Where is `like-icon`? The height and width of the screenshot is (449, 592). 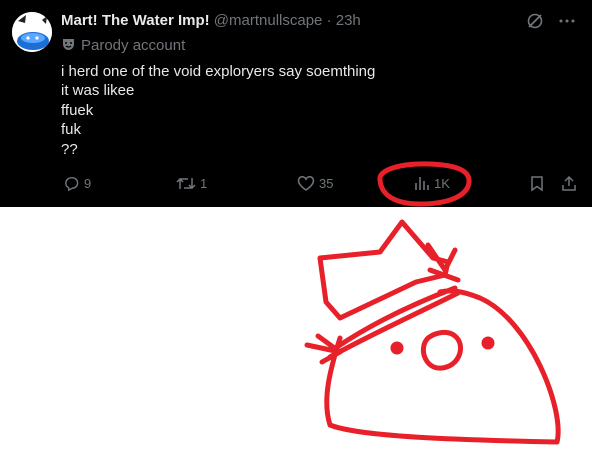
like-icon is located at coordinates (306, 183).